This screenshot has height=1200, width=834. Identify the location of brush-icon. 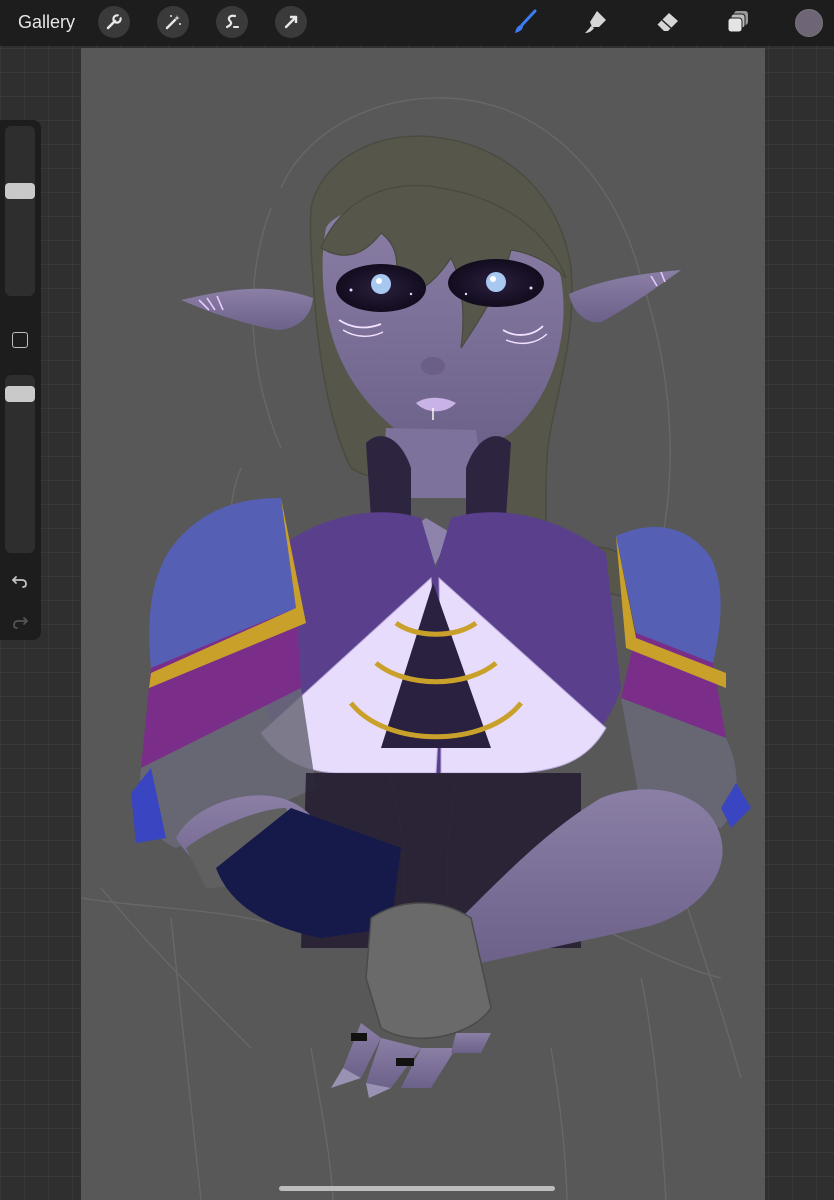
(525, 22).